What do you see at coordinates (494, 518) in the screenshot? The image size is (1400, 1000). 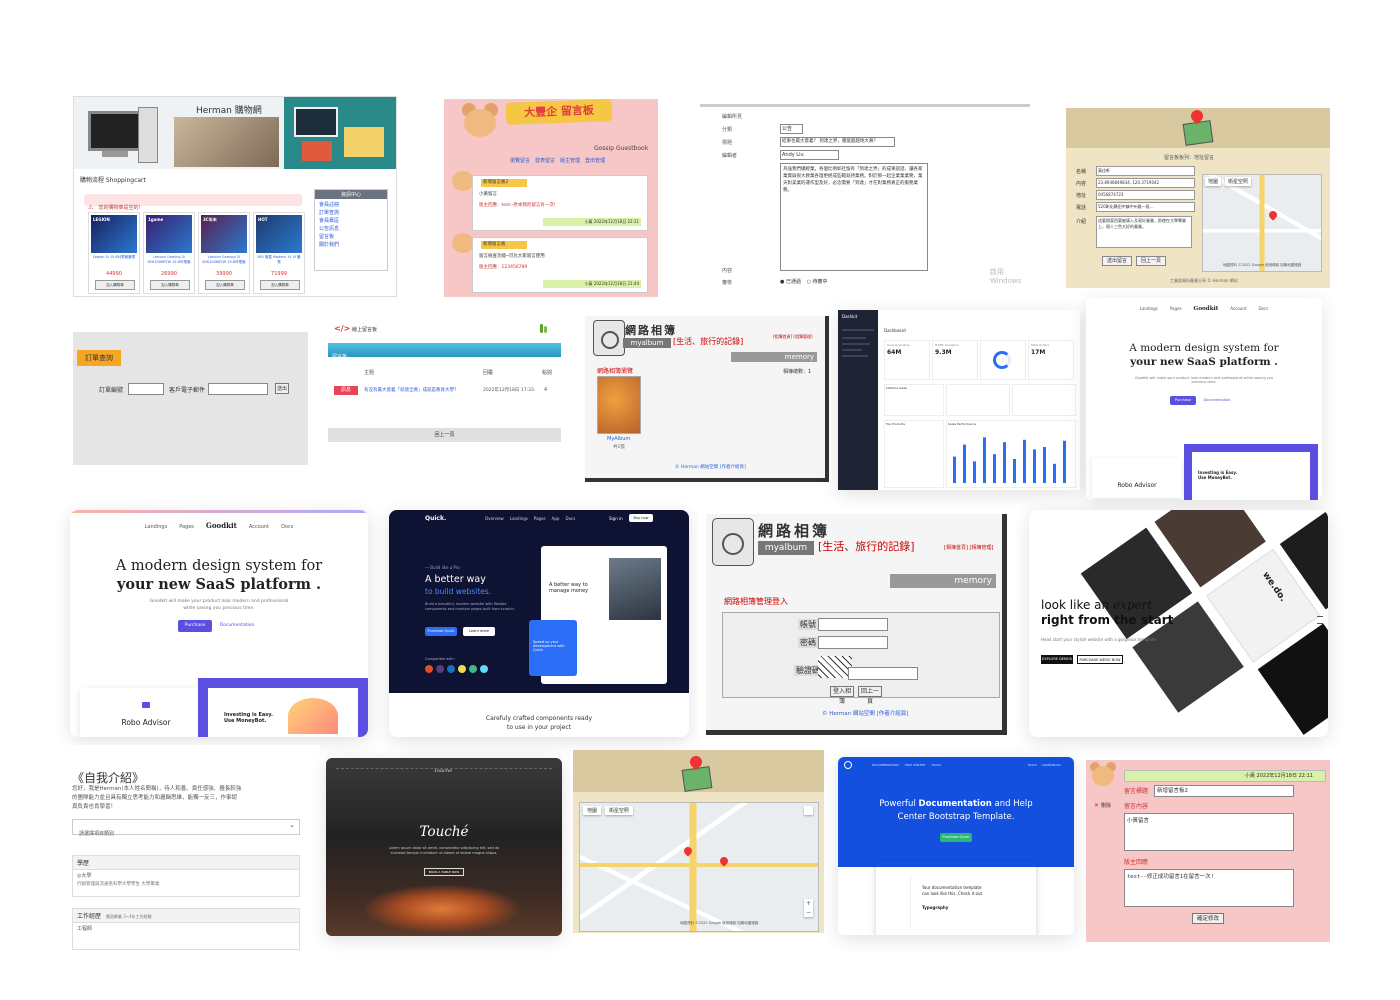 I see `quick-nav-item: Overview` at bounding box center [494, 518].